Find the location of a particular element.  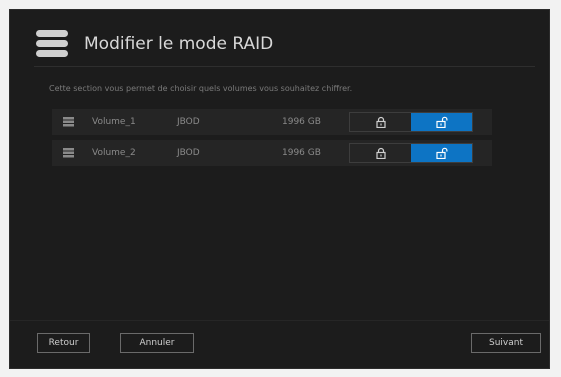

next-button: Suivant is located at coordinates (506, 343).